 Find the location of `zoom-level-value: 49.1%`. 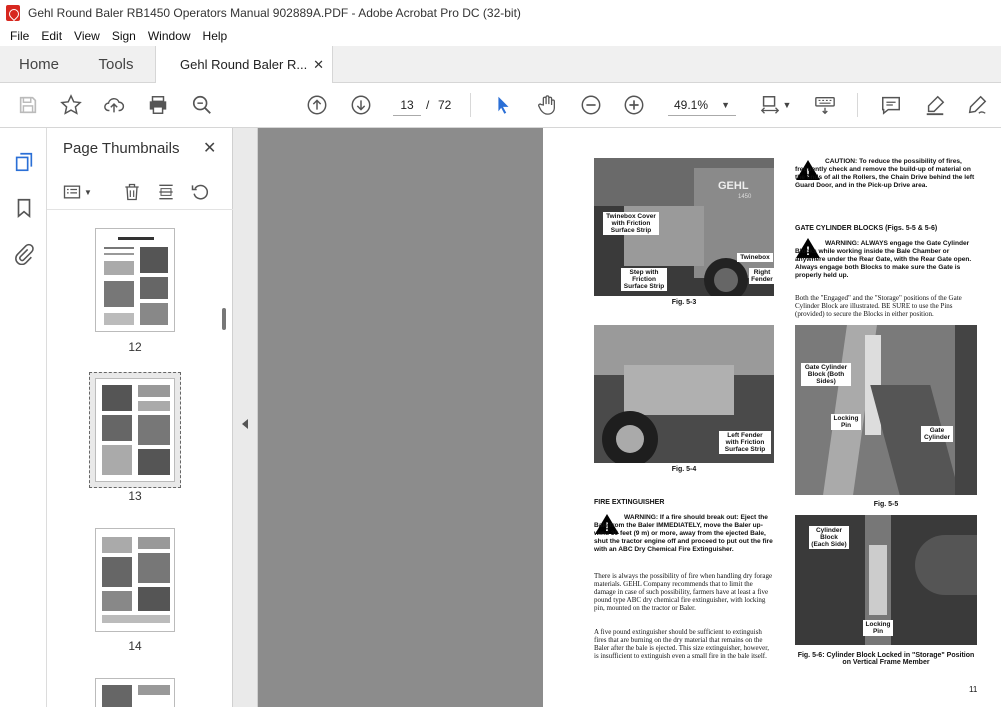

zoom-level-value: 49.1% is located at coordinates (691, 105).